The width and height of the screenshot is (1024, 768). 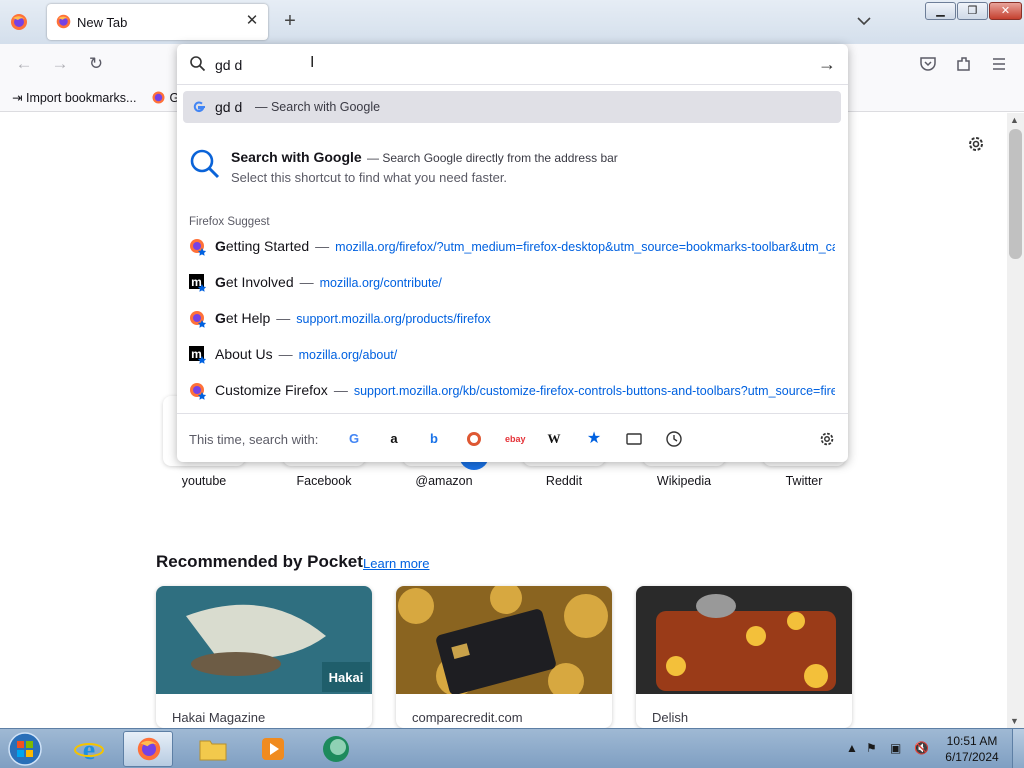 I want to click on pocket-icon, so click(x=928, y=64).